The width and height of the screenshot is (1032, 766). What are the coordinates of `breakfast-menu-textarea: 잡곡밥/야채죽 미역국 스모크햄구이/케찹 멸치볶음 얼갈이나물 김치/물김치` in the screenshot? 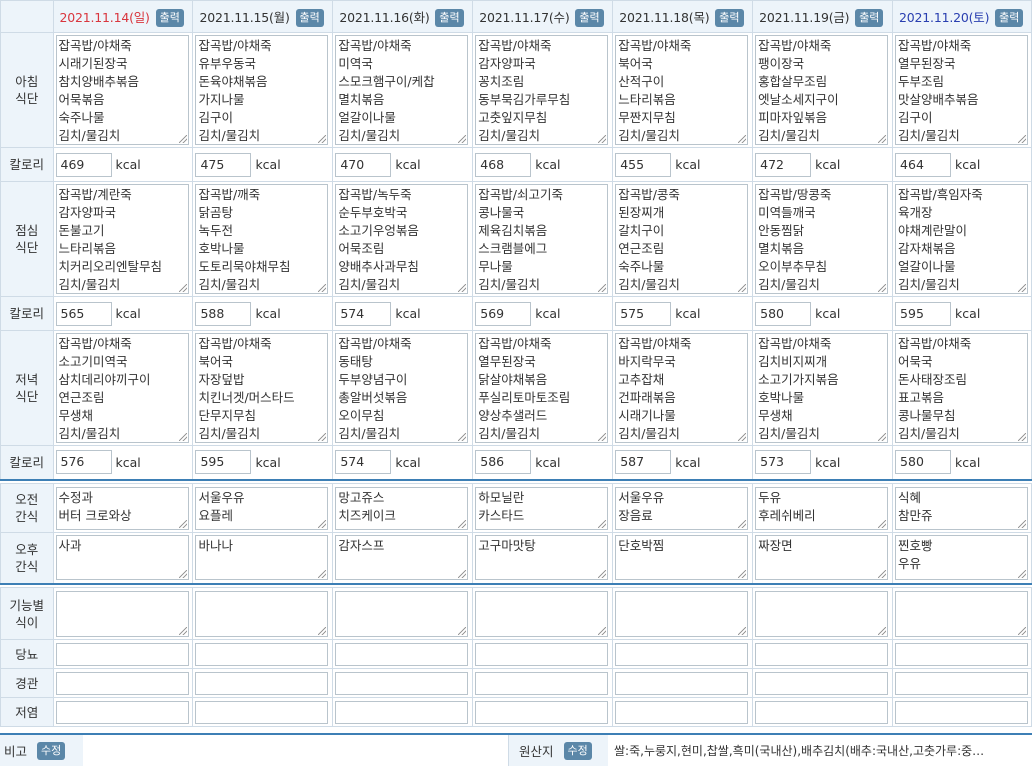 It's located at (402, 90).